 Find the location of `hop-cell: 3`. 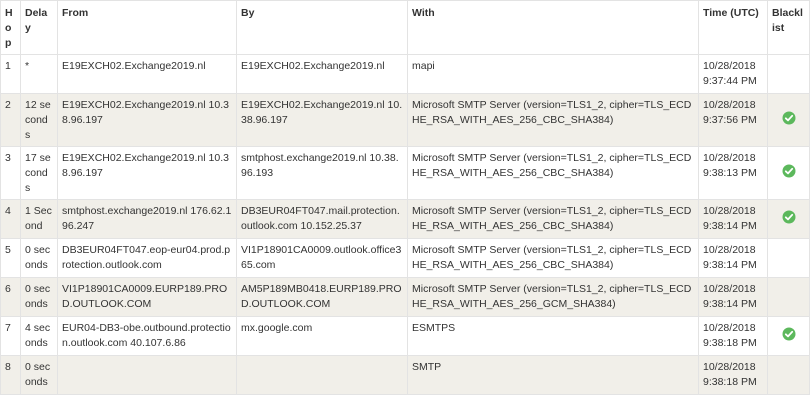

hop-cell: 3 is located at coordinates (10, 173).